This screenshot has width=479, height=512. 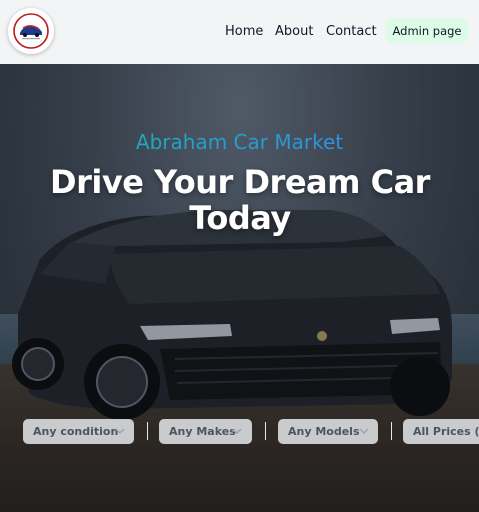 What do you see at coordinates (294, 31) in the screenshot?
I see `nav-about-link: About` at bounding box center [294, 31].